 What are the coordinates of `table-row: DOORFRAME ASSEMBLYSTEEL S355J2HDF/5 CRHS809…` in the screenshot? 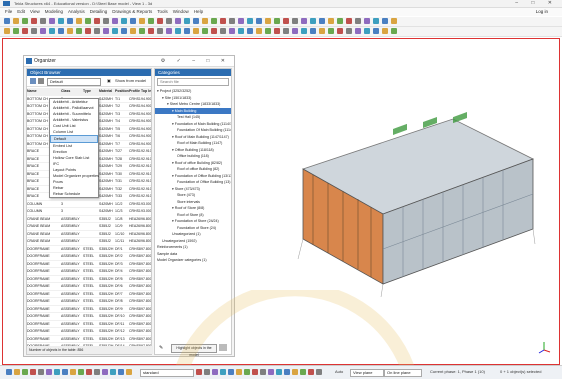 It's located at (89, 279).